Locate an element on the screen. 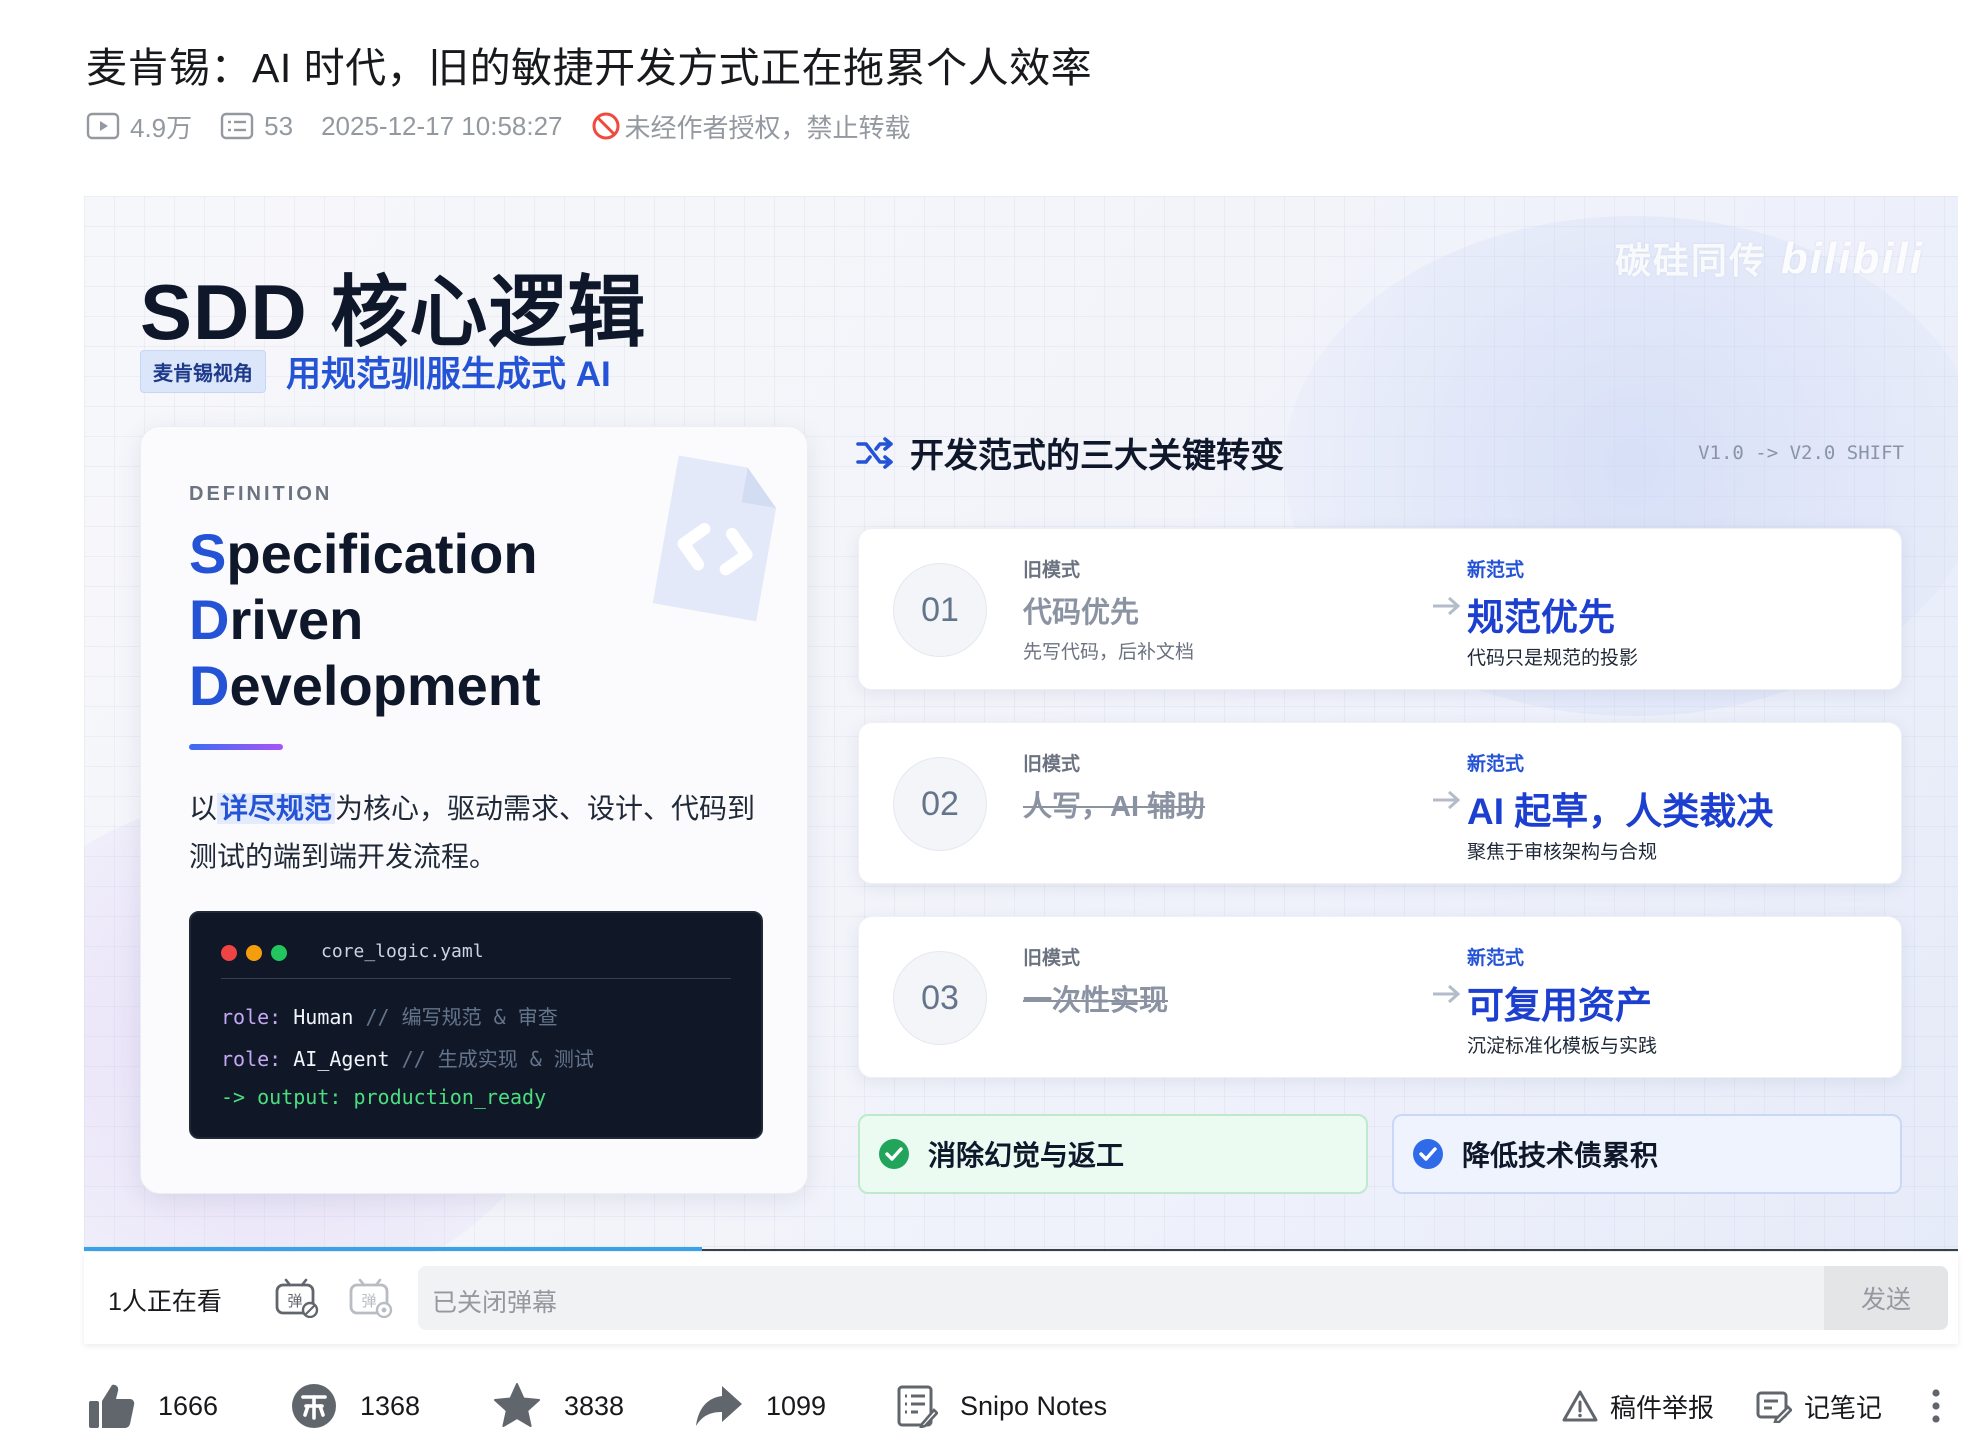  new-mode-subtitle: 聚焦于审核架构与合规 is located at coordinates (1562, 852).